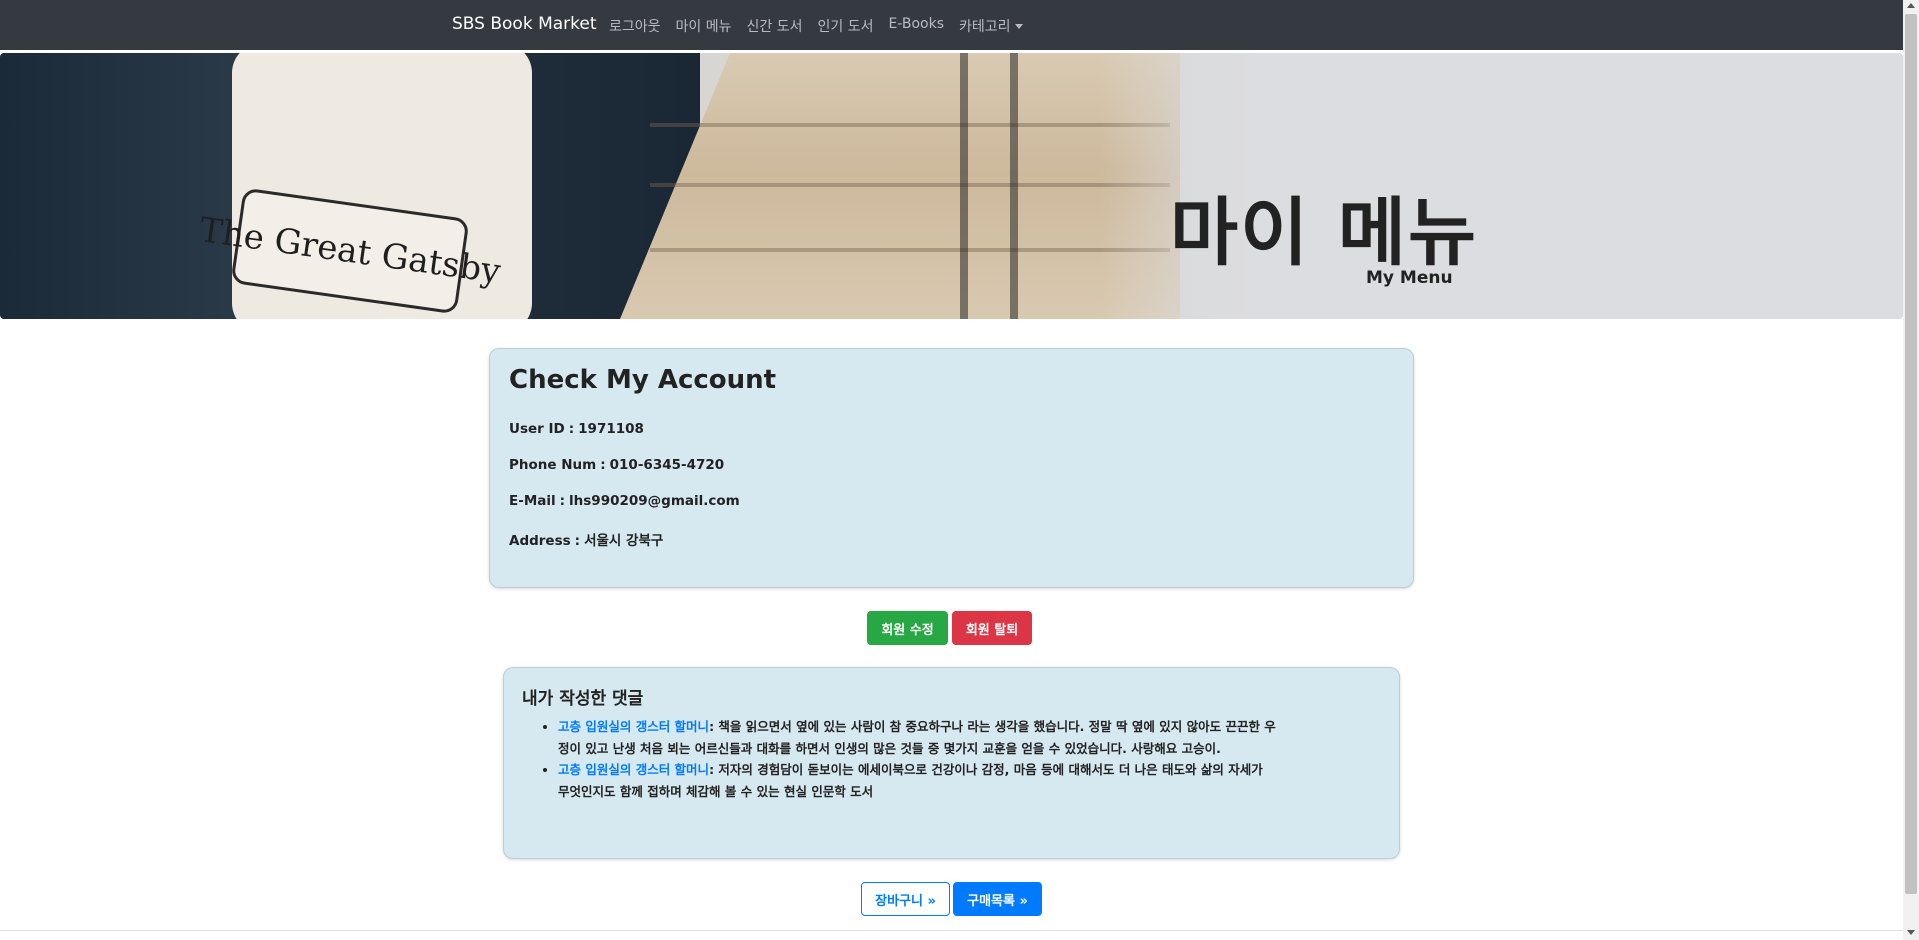  What do you see at coordinates (1911, 454) in the screenshot?
I see `scrollbar-thumb` at bounding box center [1911, 454].